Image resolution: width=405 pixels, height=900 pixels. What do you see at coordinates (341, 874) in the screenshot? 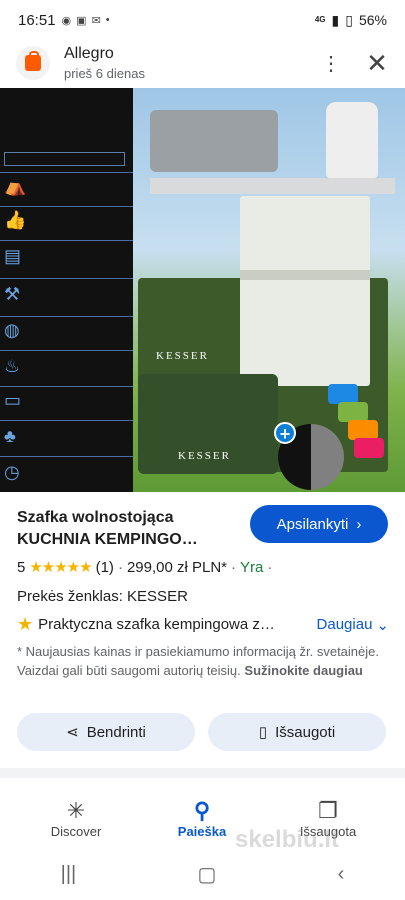
I see `back-icon: ‹` at bounding box center [341, 874].